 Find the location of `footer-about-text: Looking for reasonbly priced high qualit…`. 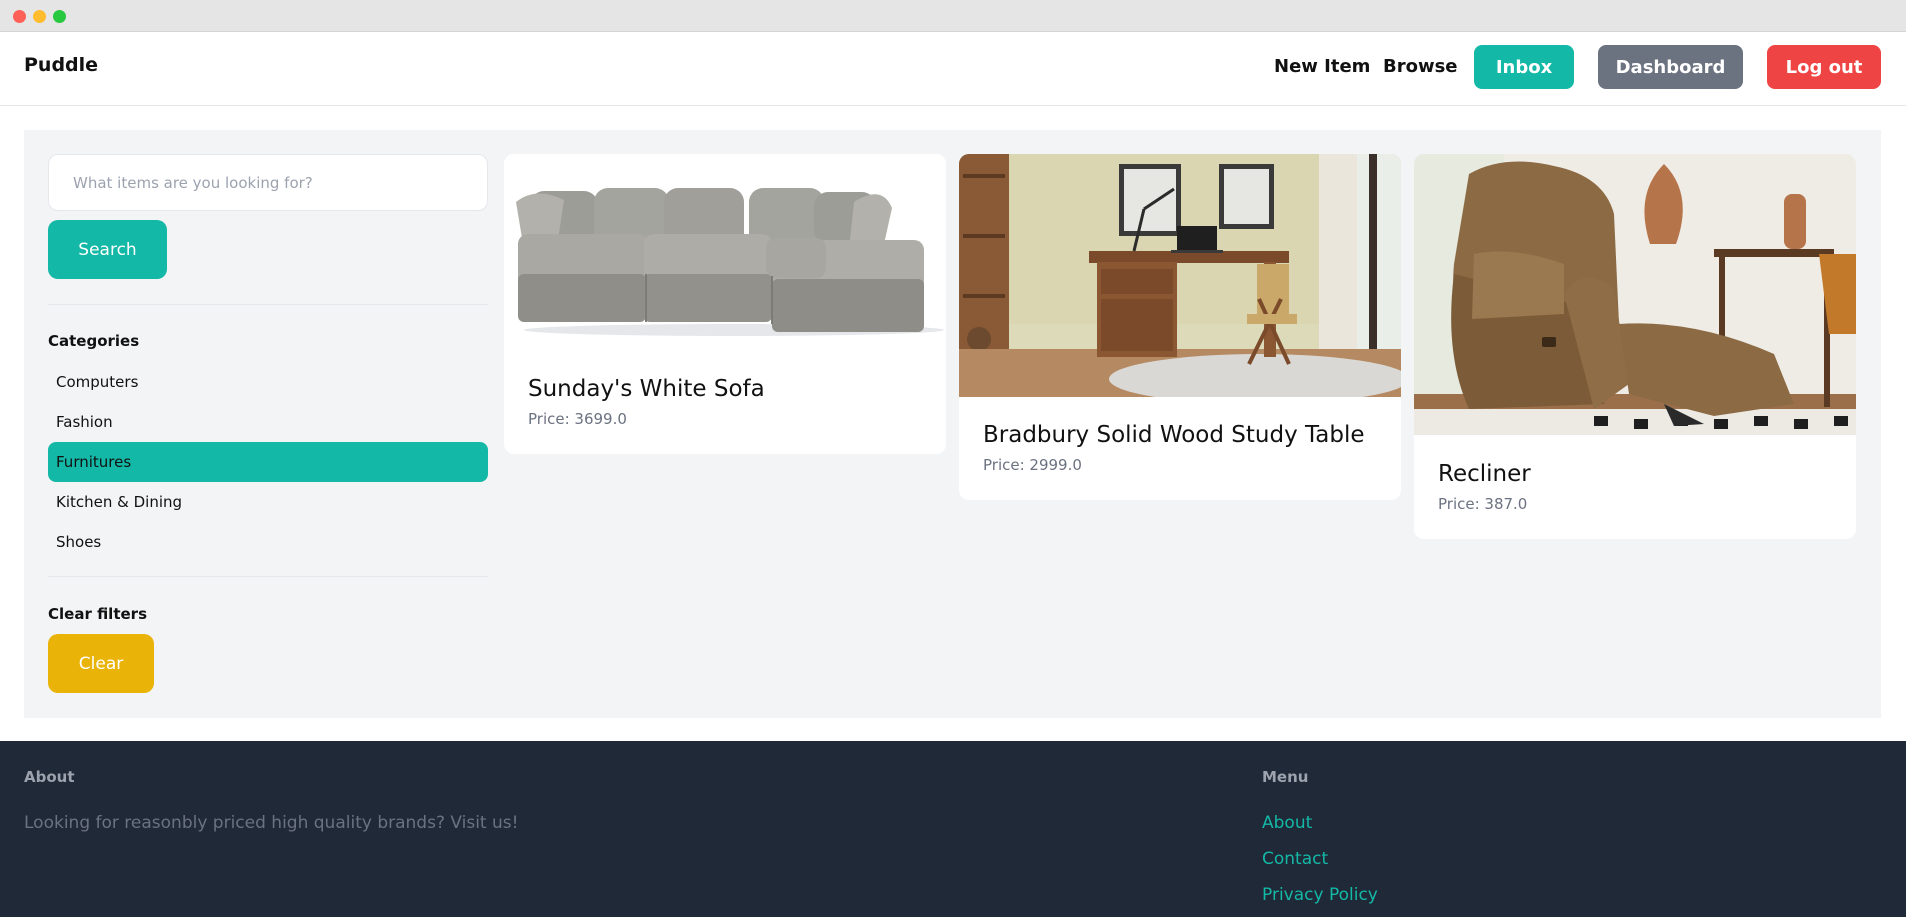

footer-about-text: Looking for reasonbly priced high qualit… is located at coordinates (271, 823).